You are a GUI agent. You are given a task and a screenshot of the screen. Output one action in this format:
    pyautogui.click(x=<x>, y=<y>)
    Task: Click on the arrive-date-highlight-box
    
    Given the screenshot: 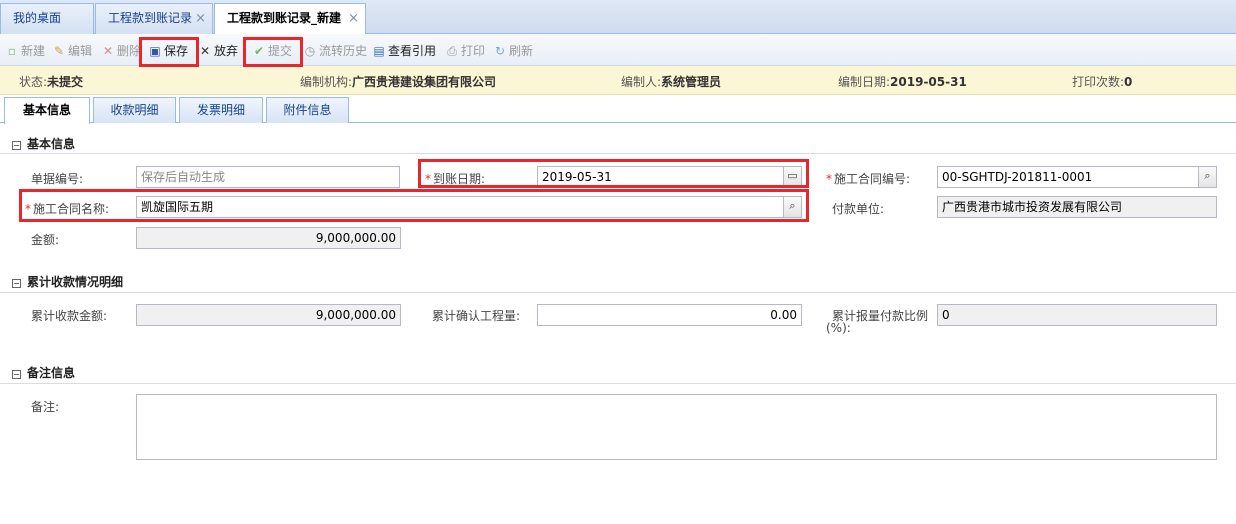 What is the action you would take?
    pyautogui.click(x=613, y=173)
    